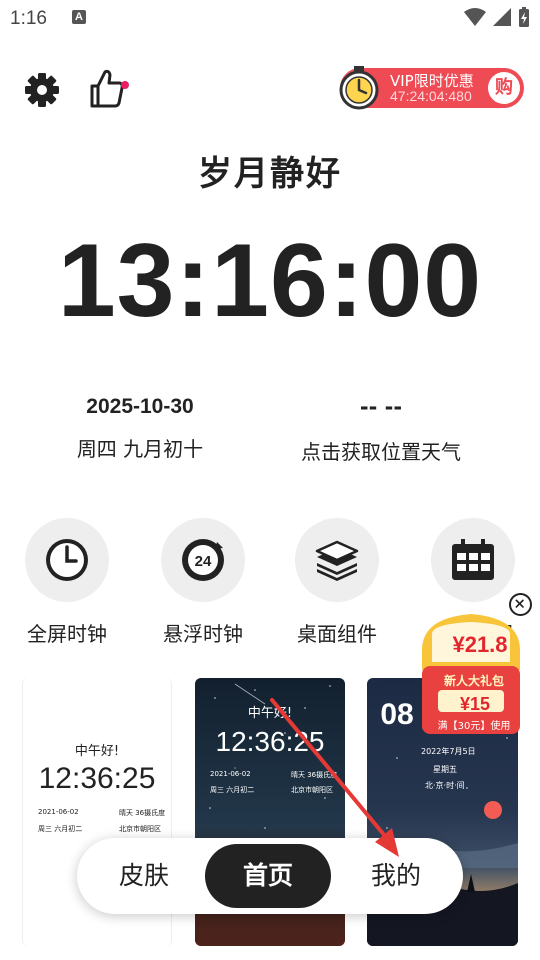 This screenshot has width=540, height=960. What do you see at coordinates (28, 18) in the screenshot?
I see `status-time: 1:16` at bounding box center [28, 18].